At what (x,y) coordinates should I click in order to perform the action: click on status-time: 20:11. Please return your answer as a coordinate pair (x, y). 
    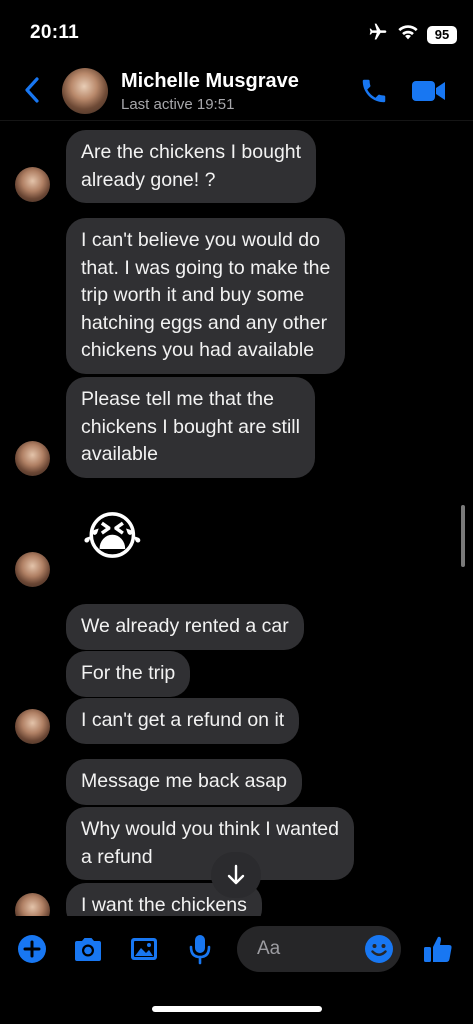
    Looking at the image, I should click on (55, 32).